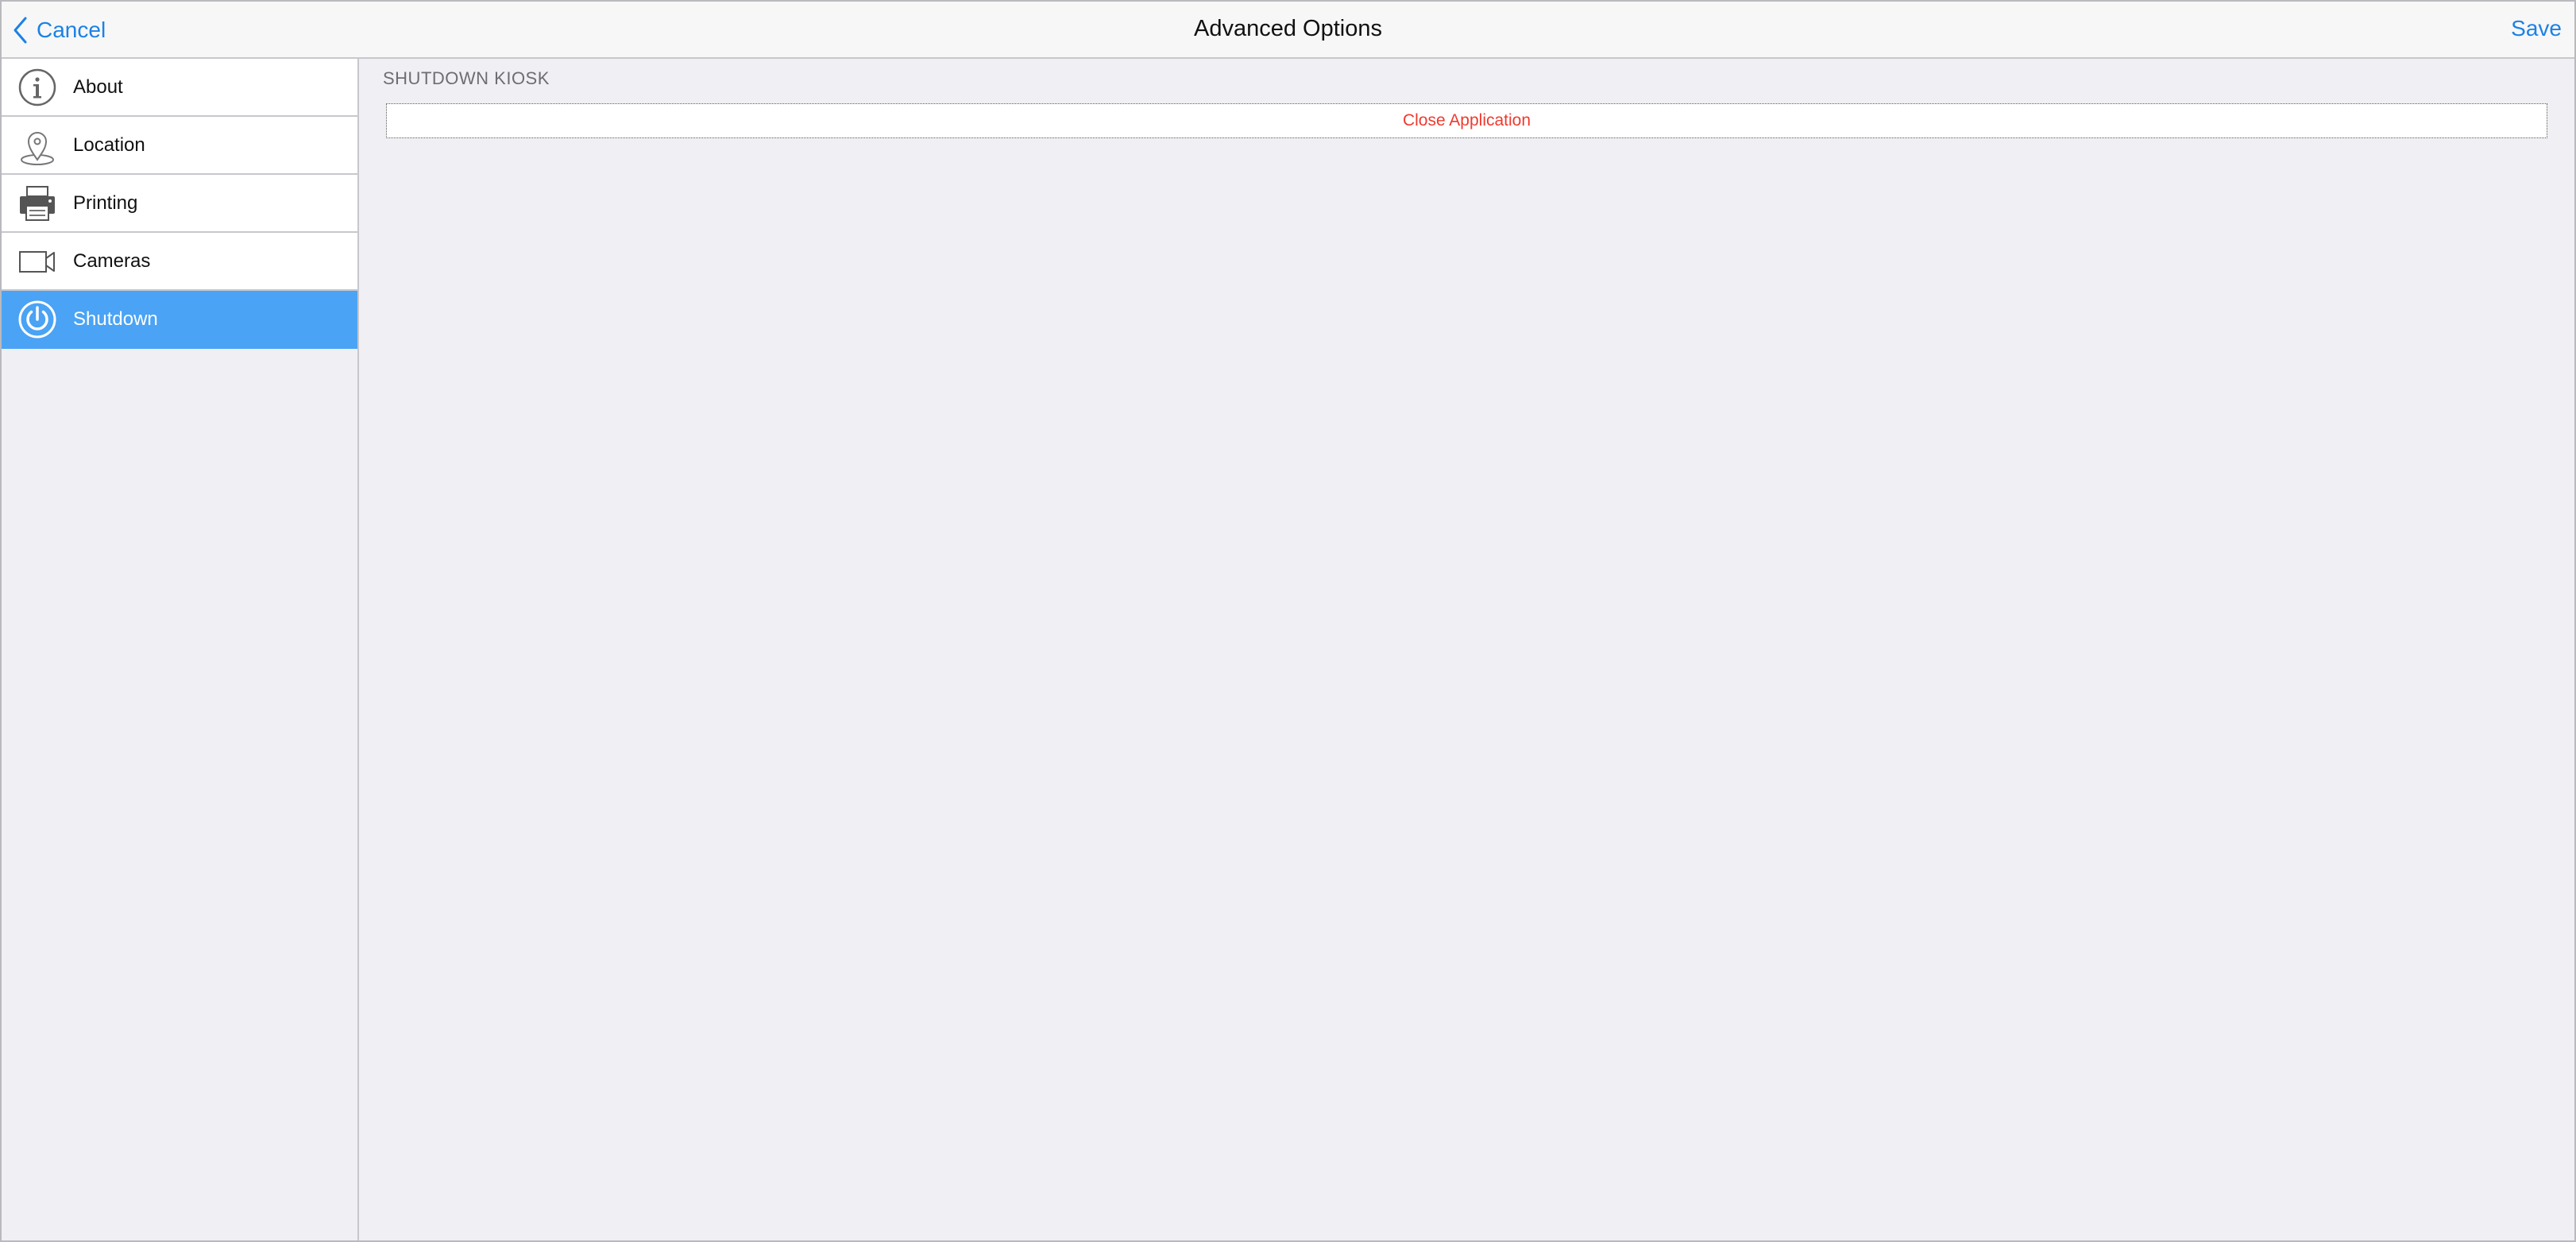 This screenshot has height=1242, width=2576. I want to click on sidebar-item-label: Location, so click(109, 144).